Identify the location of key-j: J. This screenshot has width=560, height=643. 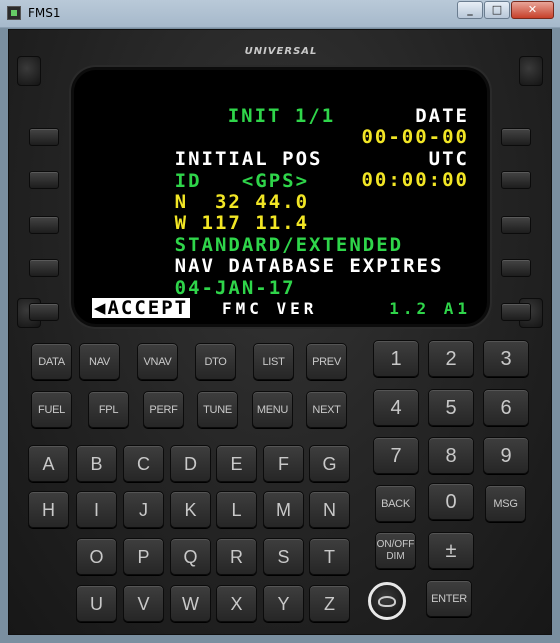
(143, 509).